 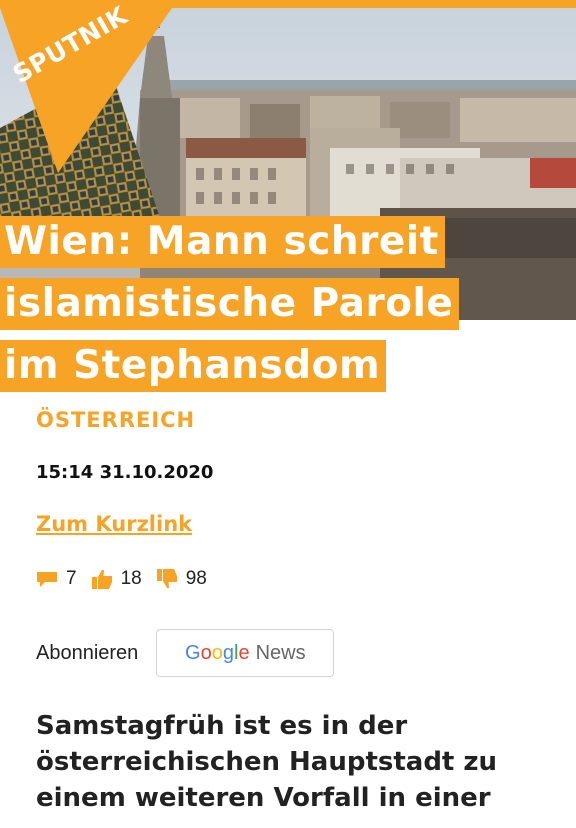 What do you see at coordinates (131, 578) in the screenshot?
I see `likes-count: 18` at bounding box center [131, 578].